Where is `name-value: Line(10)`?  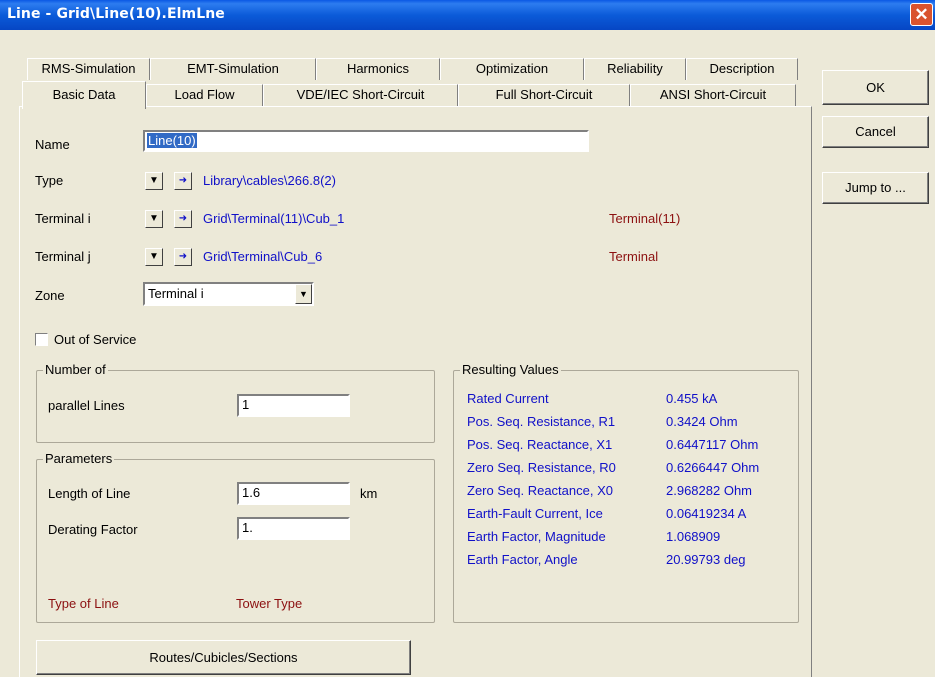
name-value: Line(10) is located at coordinates (172, 140).